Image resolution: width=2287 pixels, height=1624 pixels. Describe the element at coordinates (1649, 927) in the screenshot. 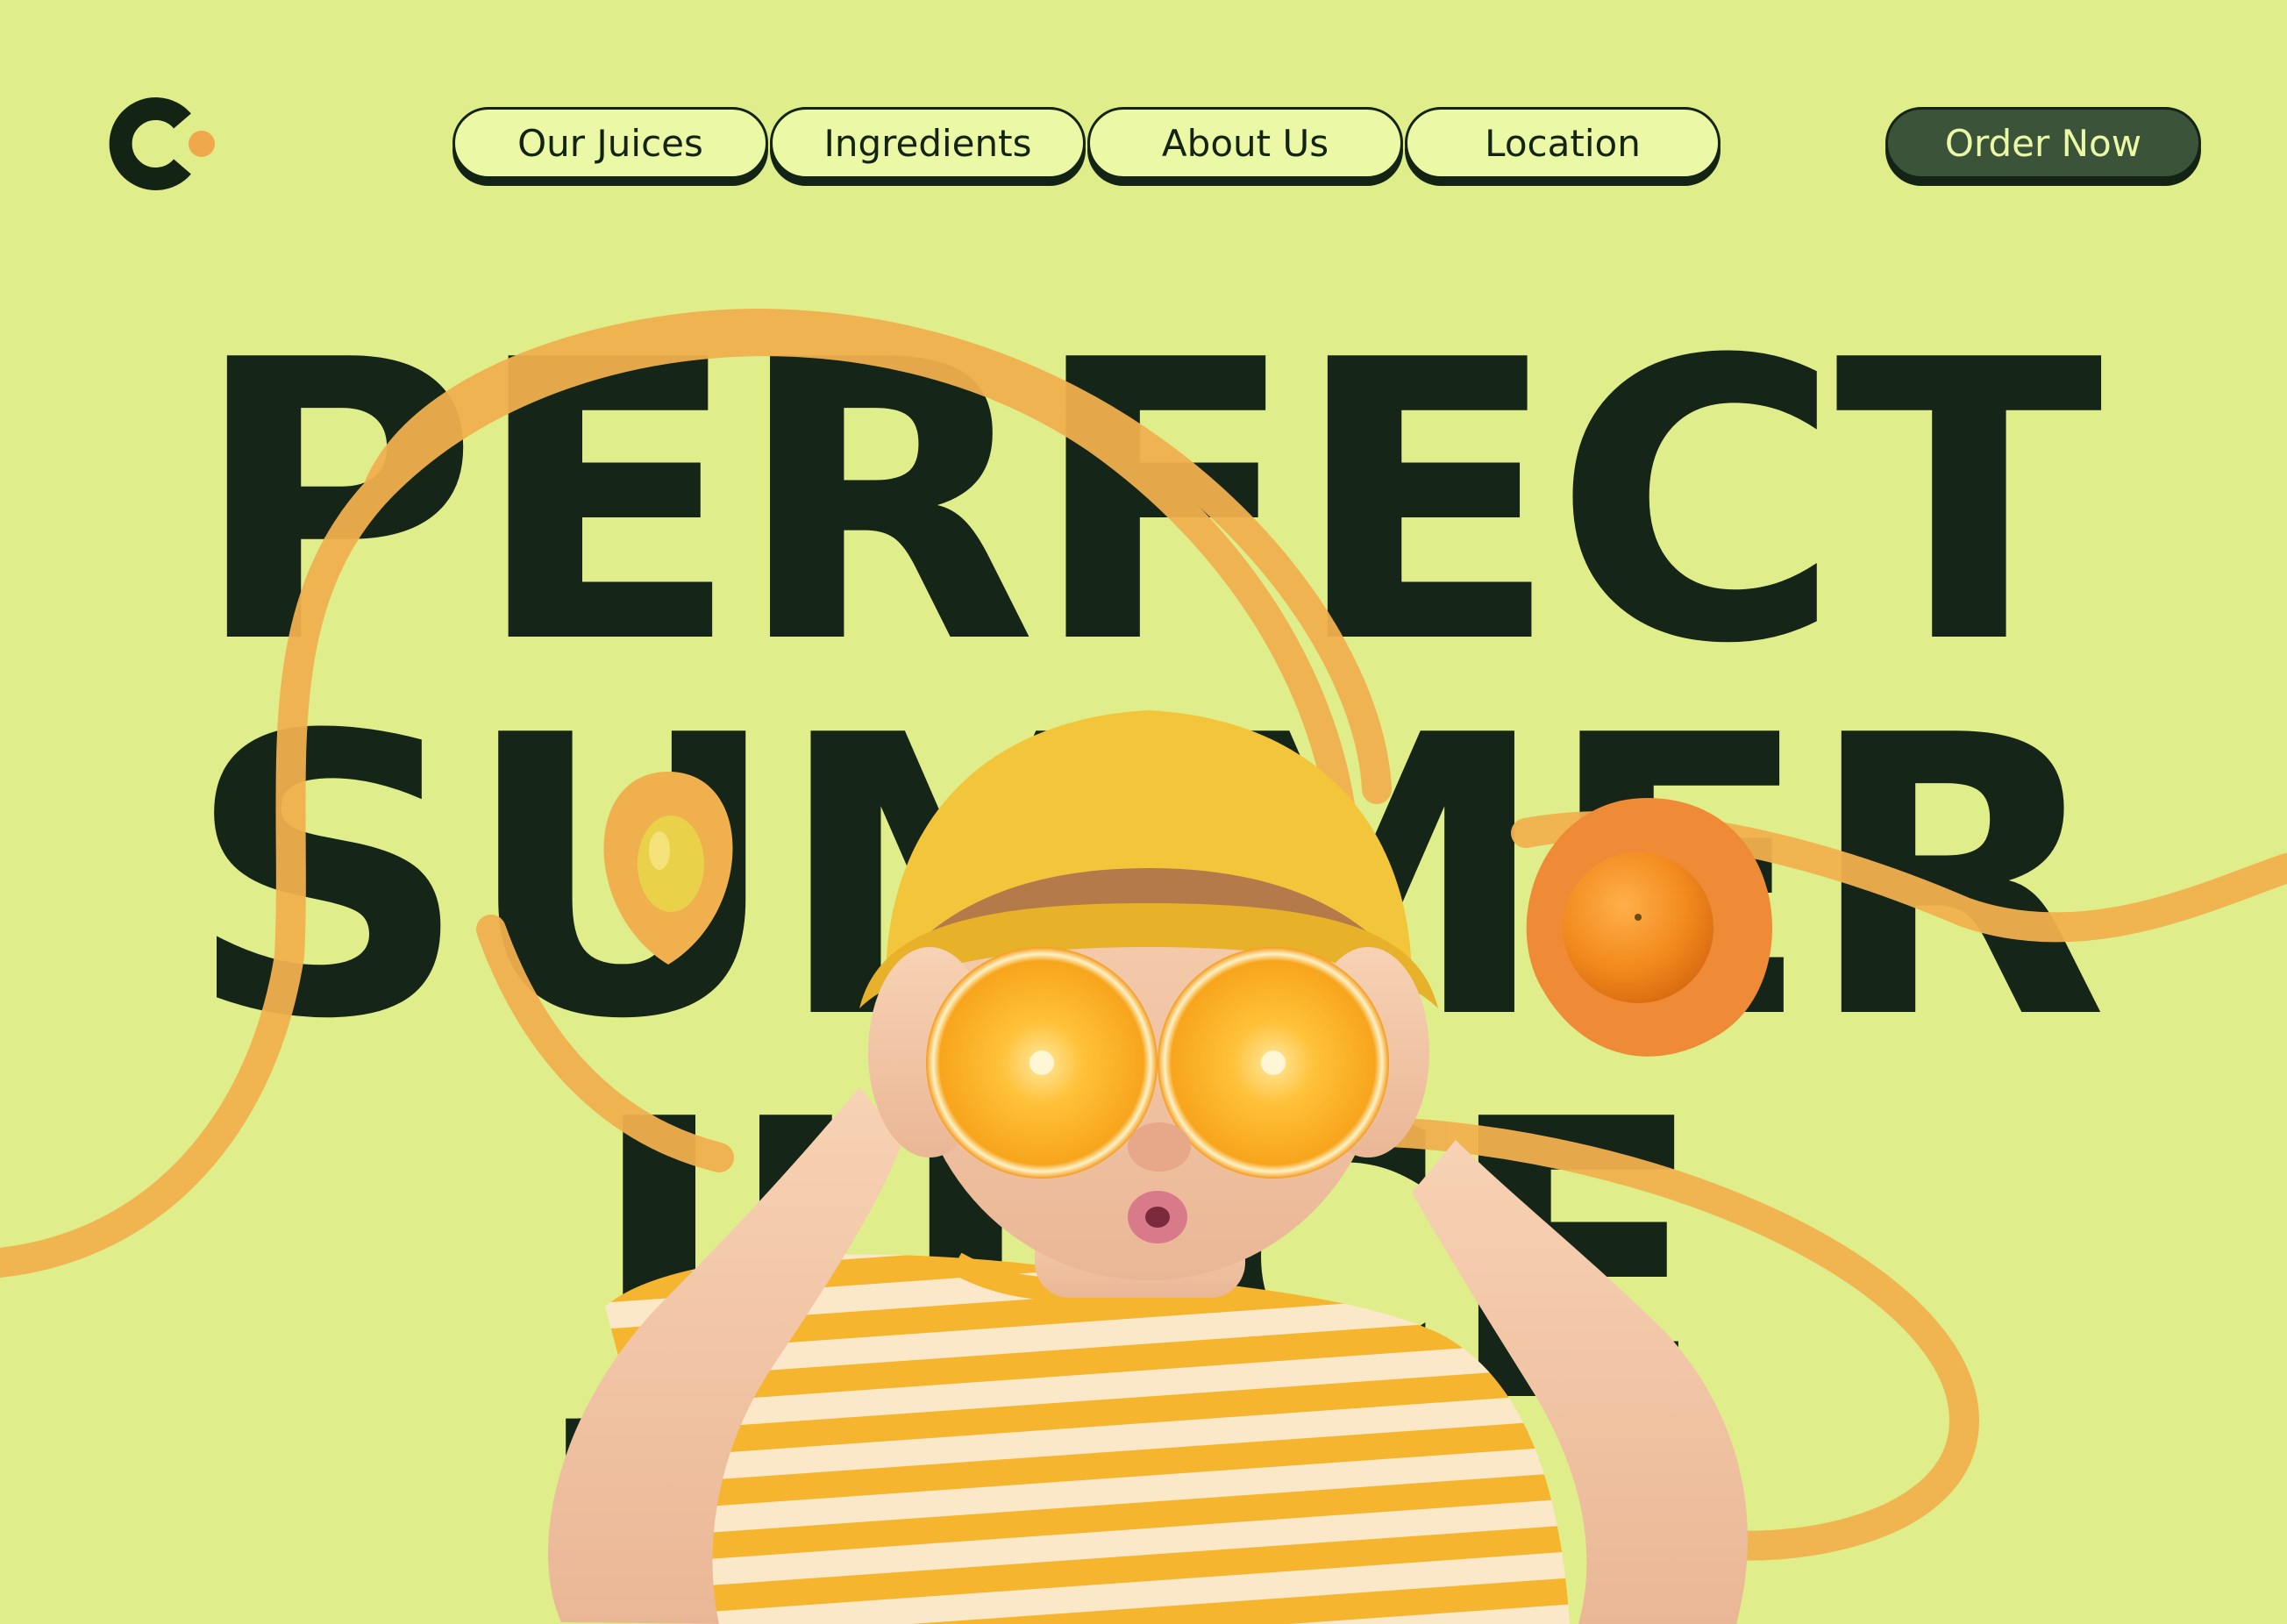

I see `orange-icon` at that location.